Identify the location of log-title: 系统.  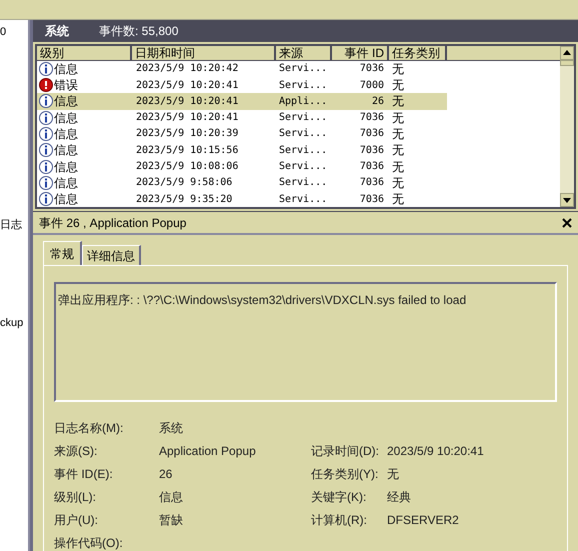
(57, 31).